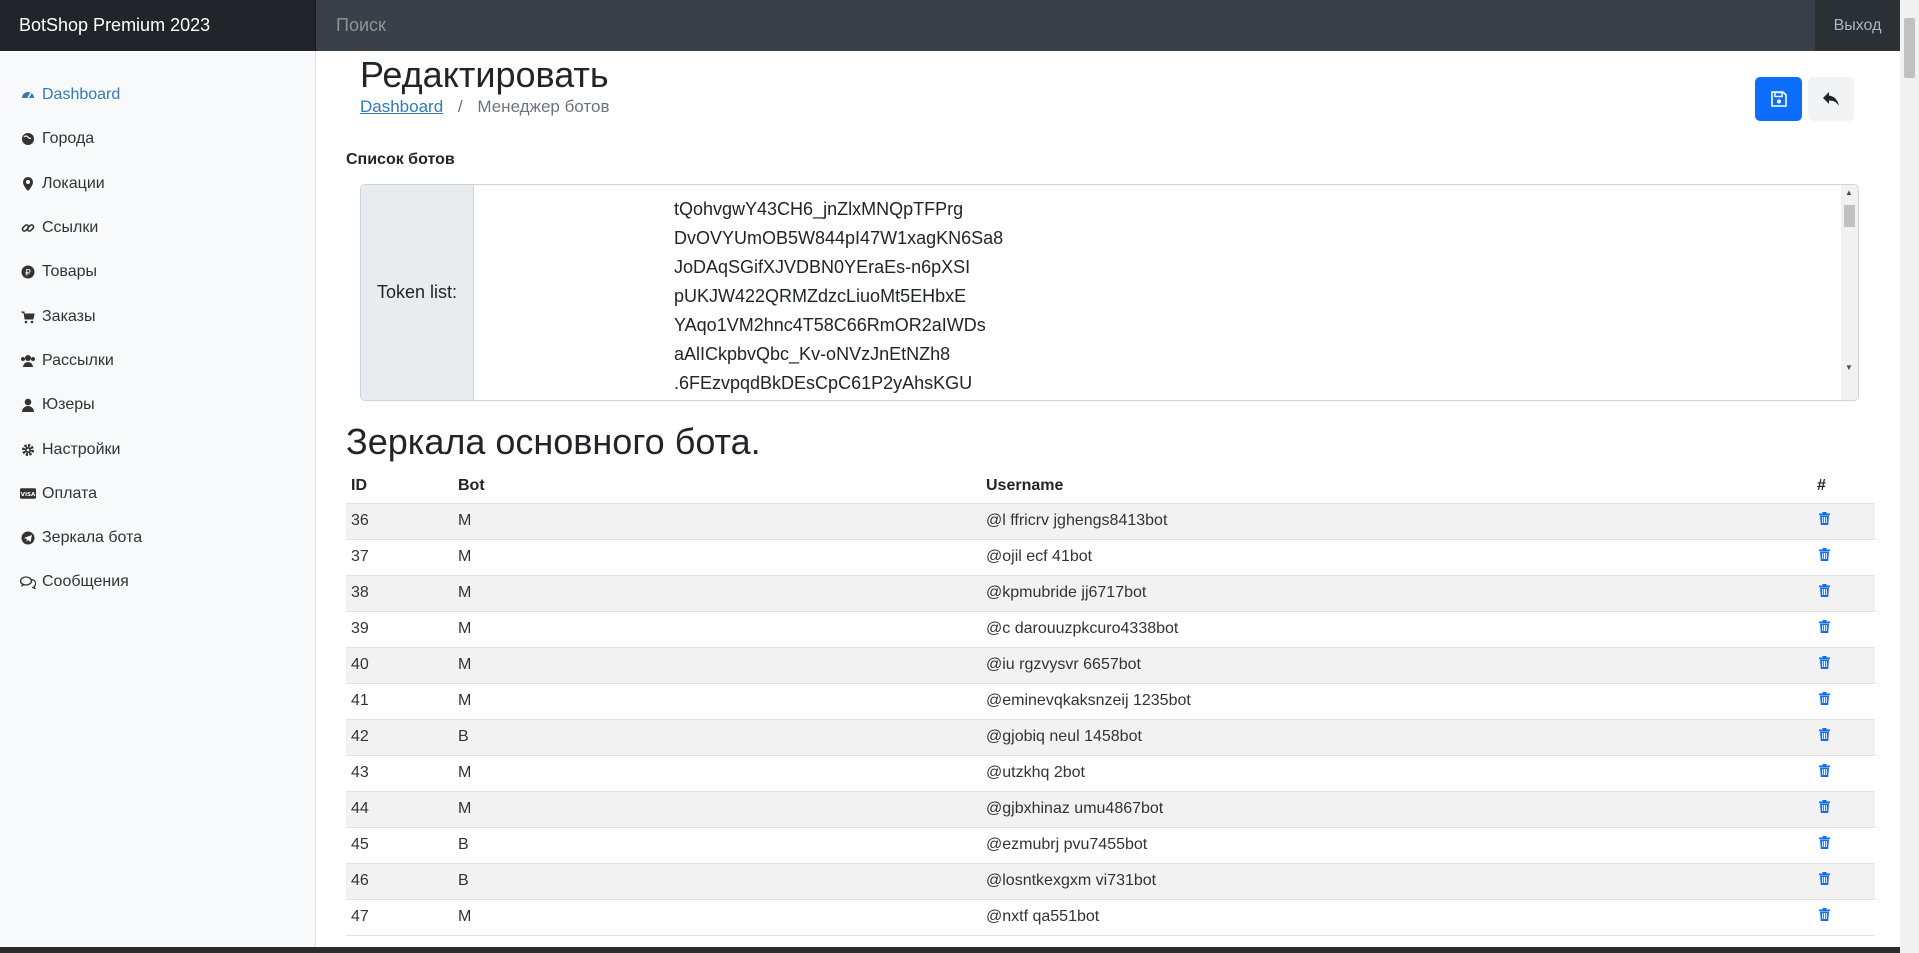 Image resolution: width=1919 pixels, height=953 pixels. I want to click on token-line: YAqo1VM2hnc4T58C66RmOR2aIWDs, so click(830, 325).